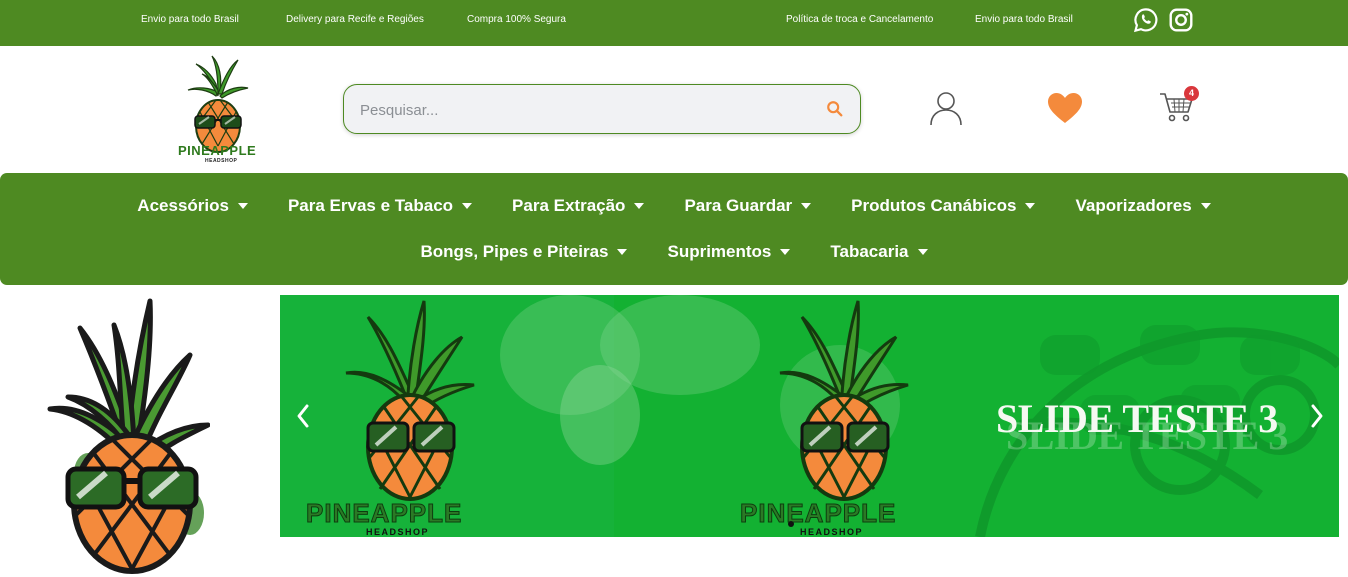 Image resolution: width=1348 pixels, height=577 pixels. I want to click on whatsapp-icon, so click(1146, 20).